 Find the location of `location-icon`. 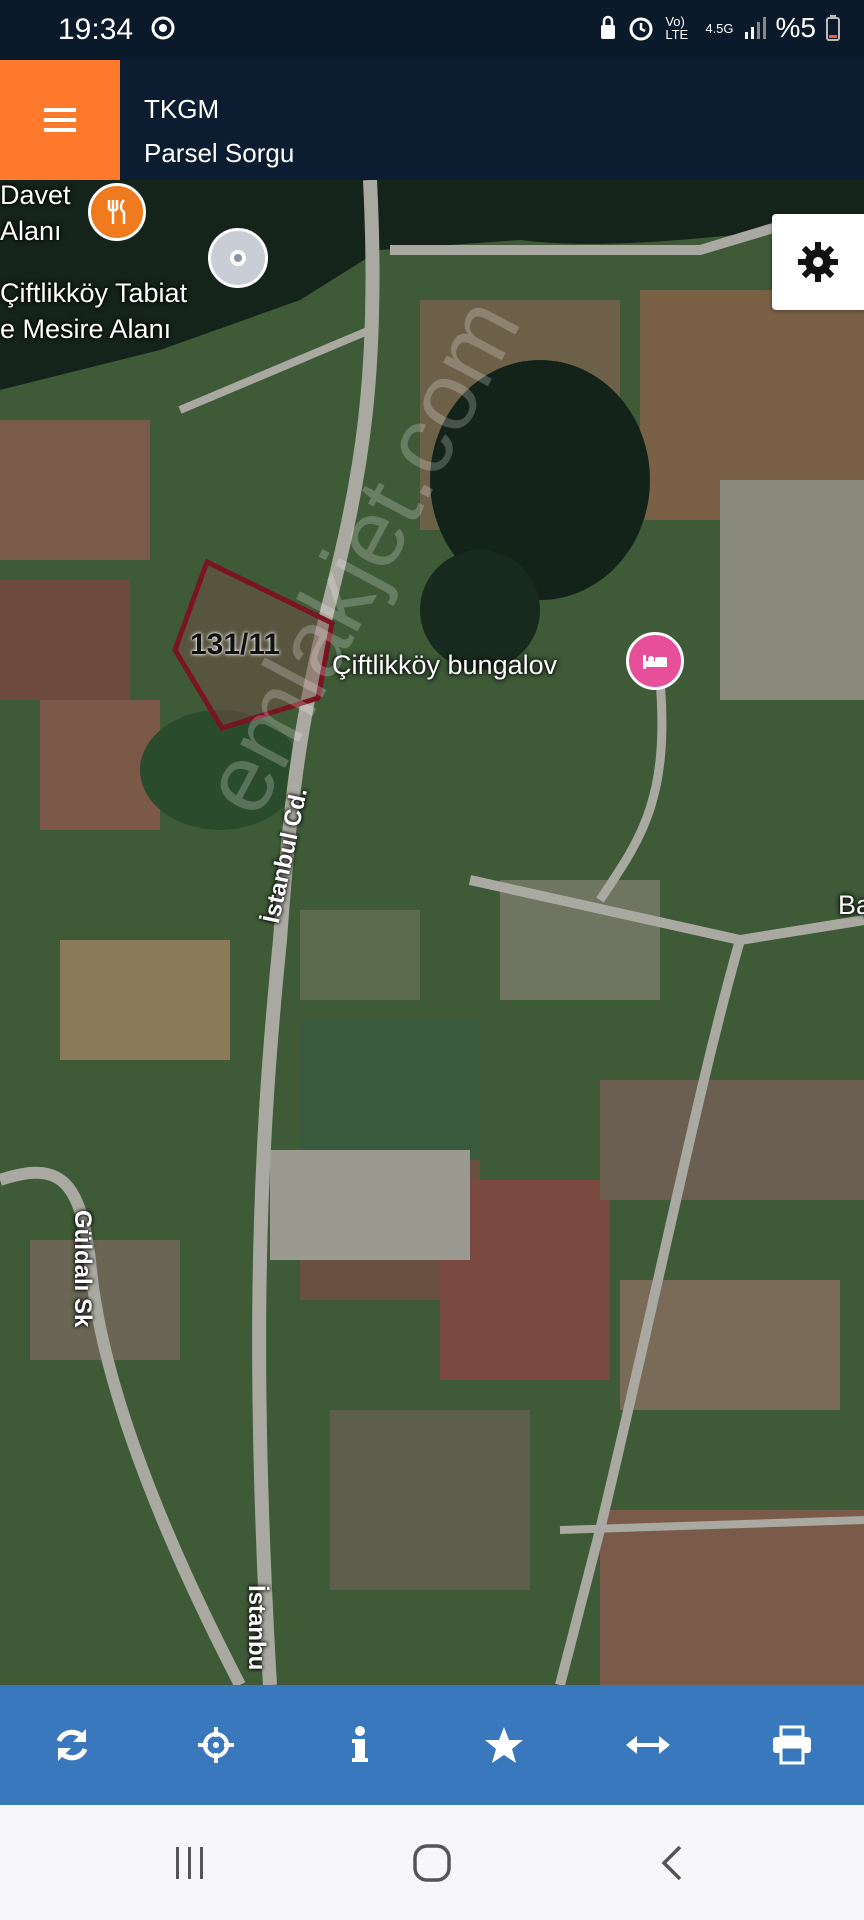

location-icon is located at coordinates (238, 258).